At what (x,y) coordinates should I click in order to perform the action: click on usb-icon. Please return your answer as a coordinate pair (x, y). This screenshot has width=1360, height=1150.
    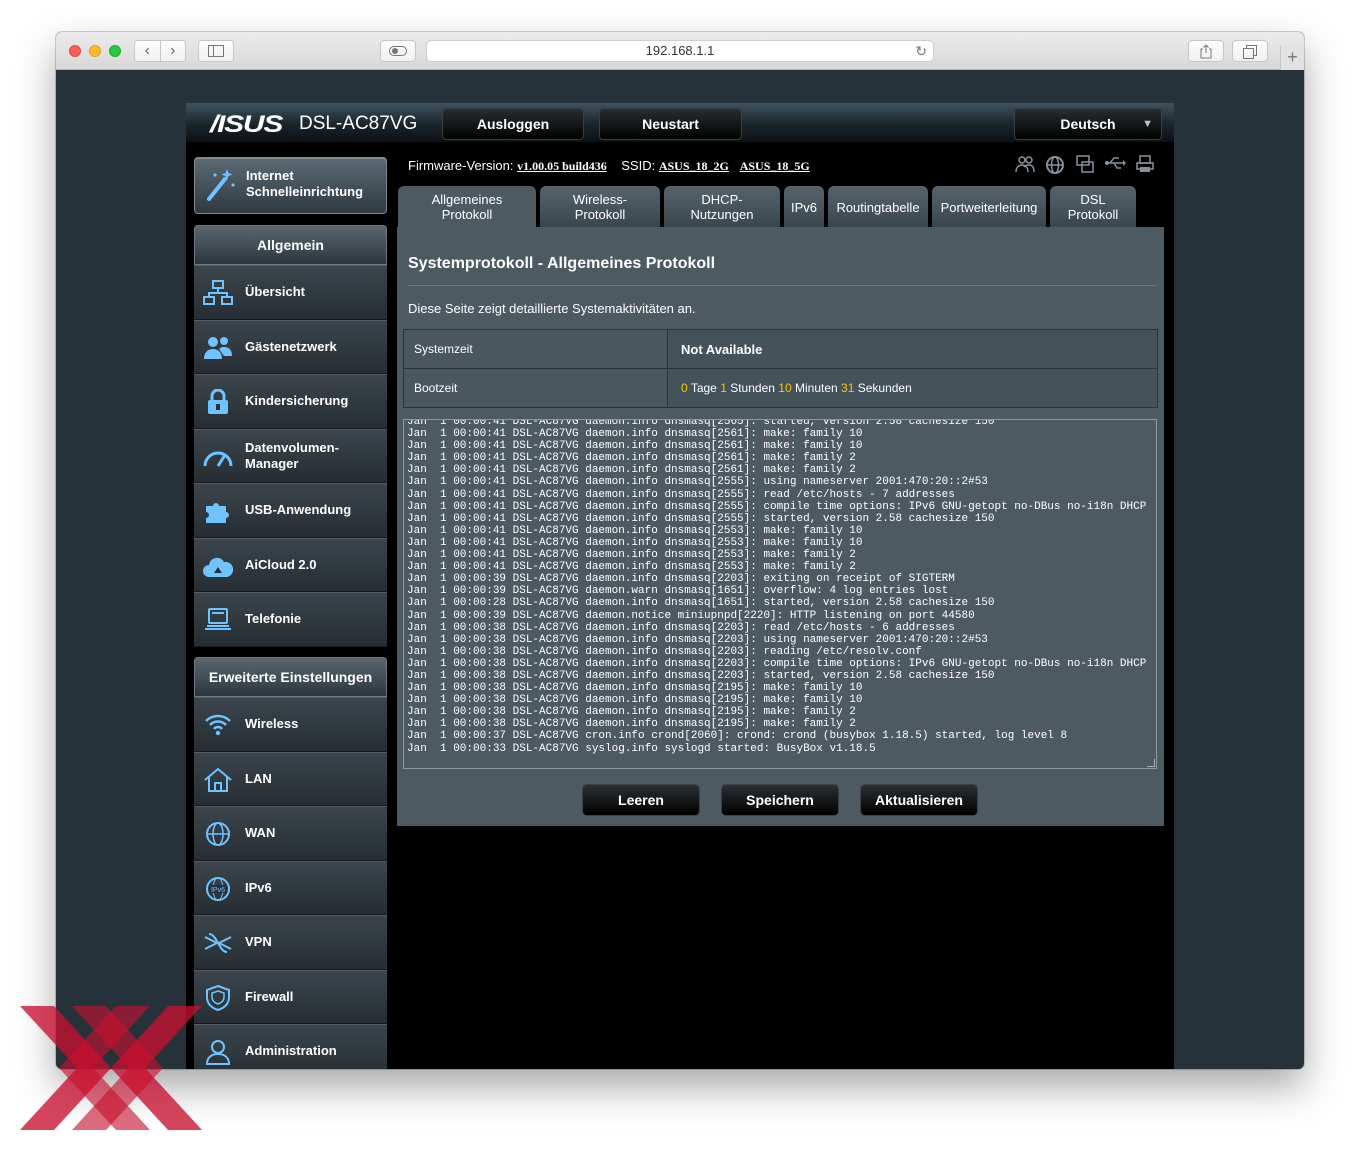
    Looking at the image, I should click on (1115, 166).